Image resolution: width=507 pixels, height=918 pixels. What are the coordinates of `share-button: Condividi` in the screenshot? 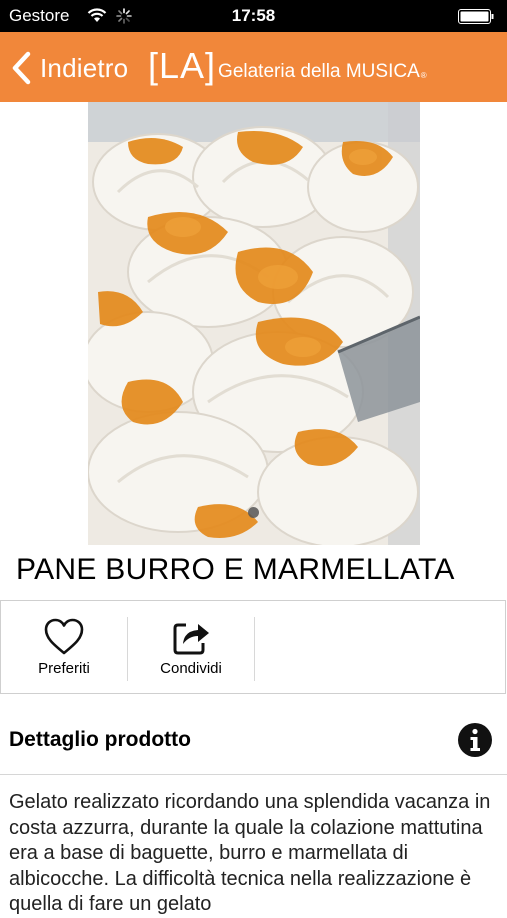 It's located at (191, 648).